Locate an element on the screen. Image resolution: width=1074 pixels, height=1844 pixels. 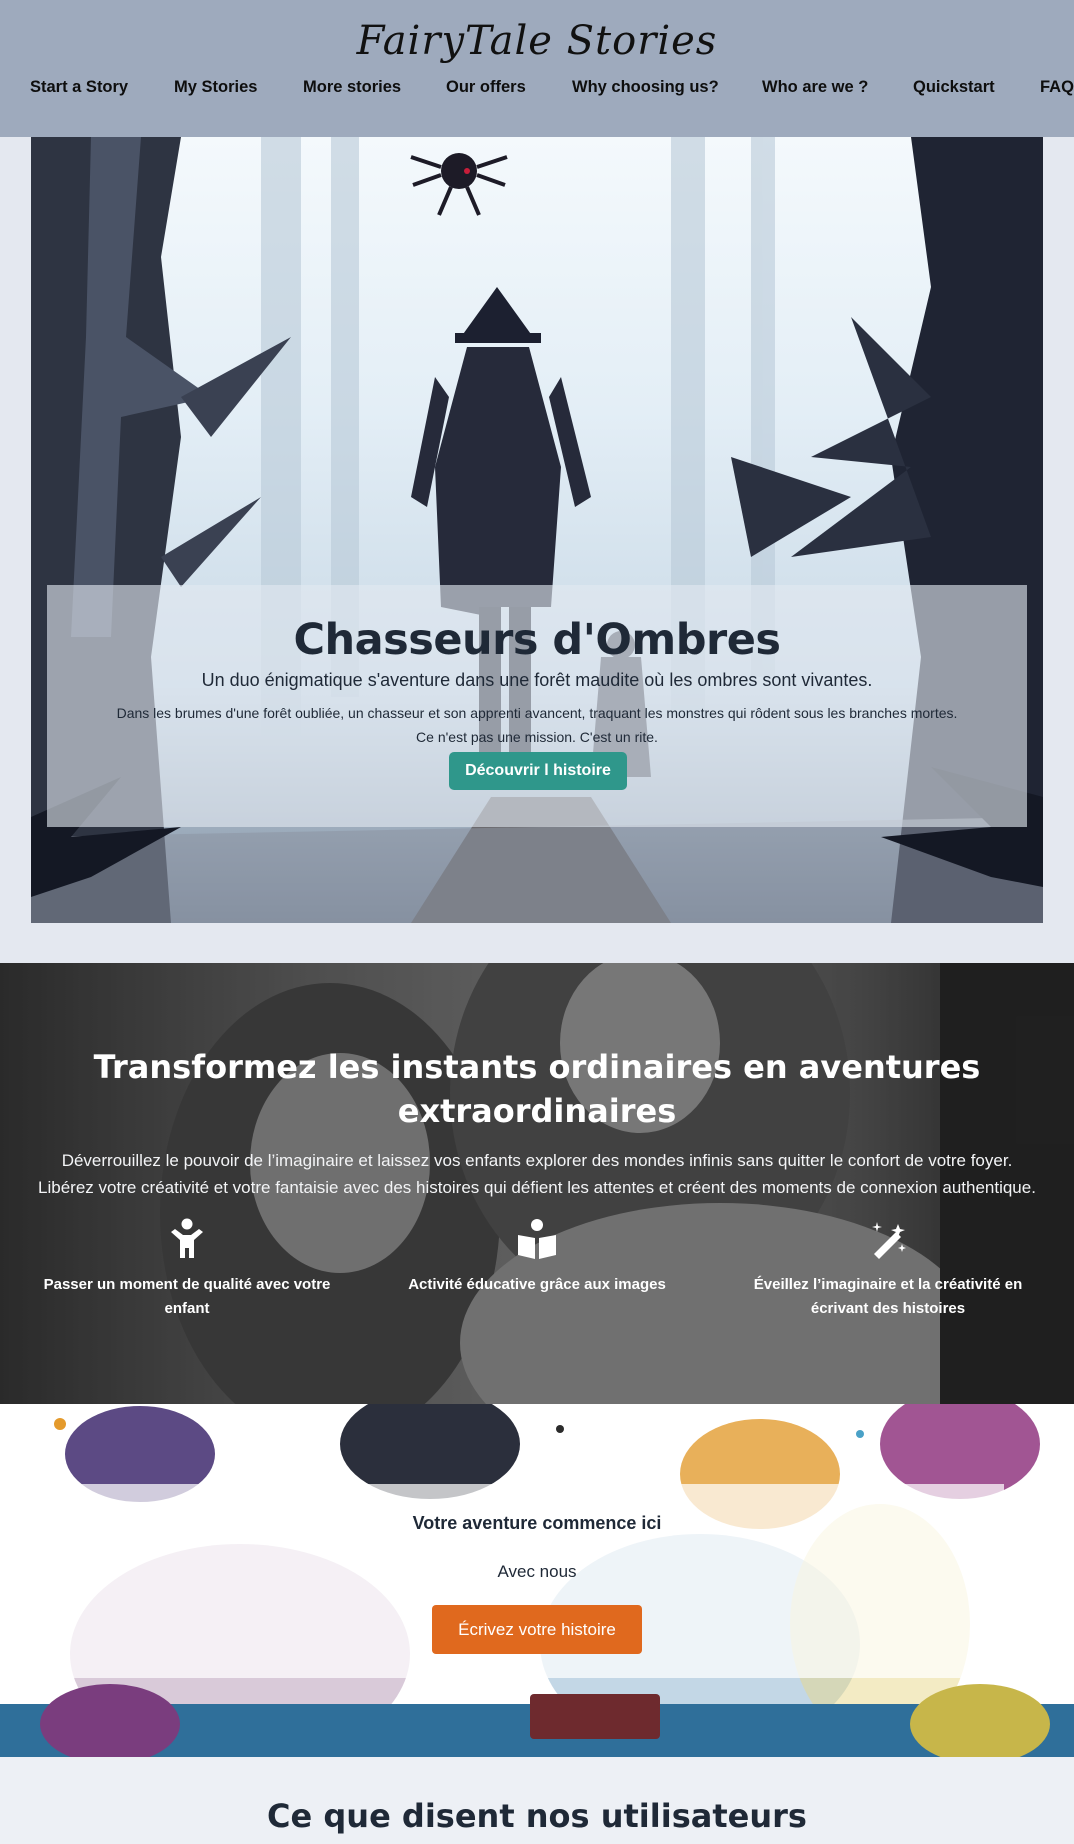
testimonials-title: Ce que disent nos utilisateurs is located at coordinates (537, 1816).